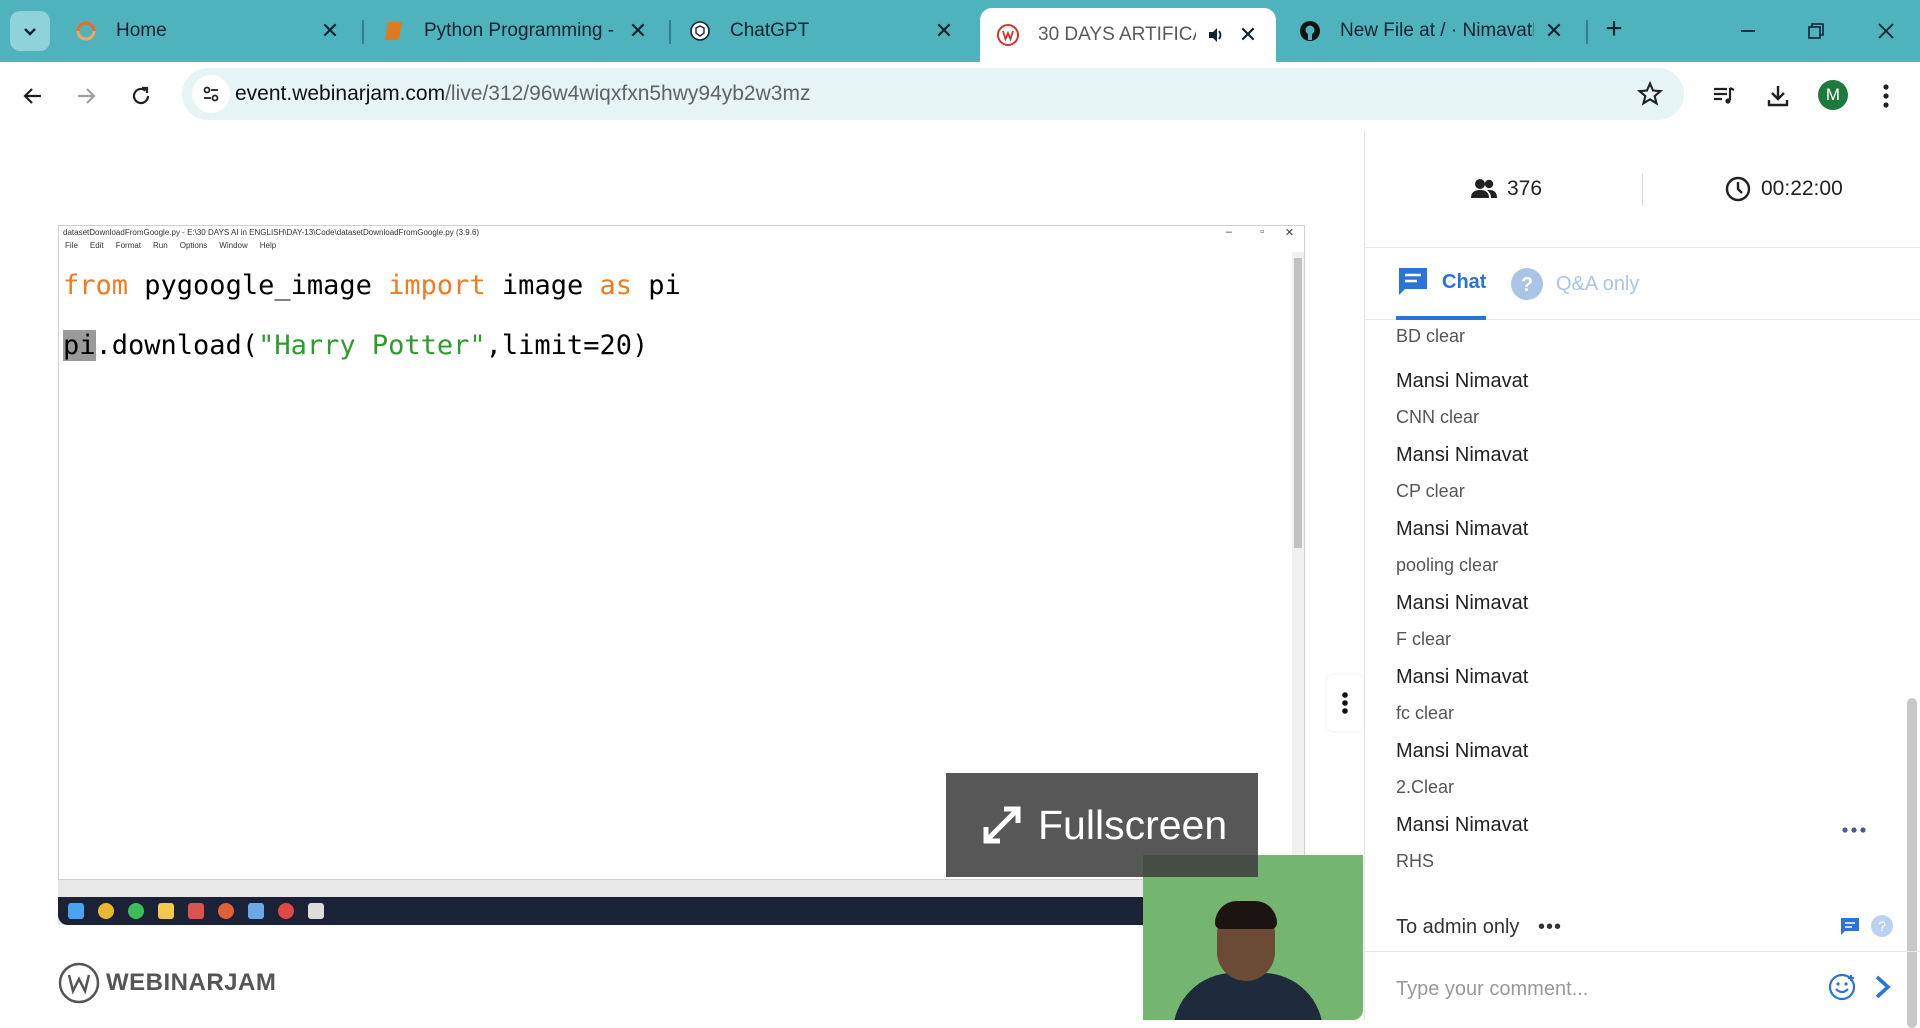 The height and width of the screenshot is (1028, 1920). I want to click on fullscreen-button: Fullscreen, so click(1102, 825).